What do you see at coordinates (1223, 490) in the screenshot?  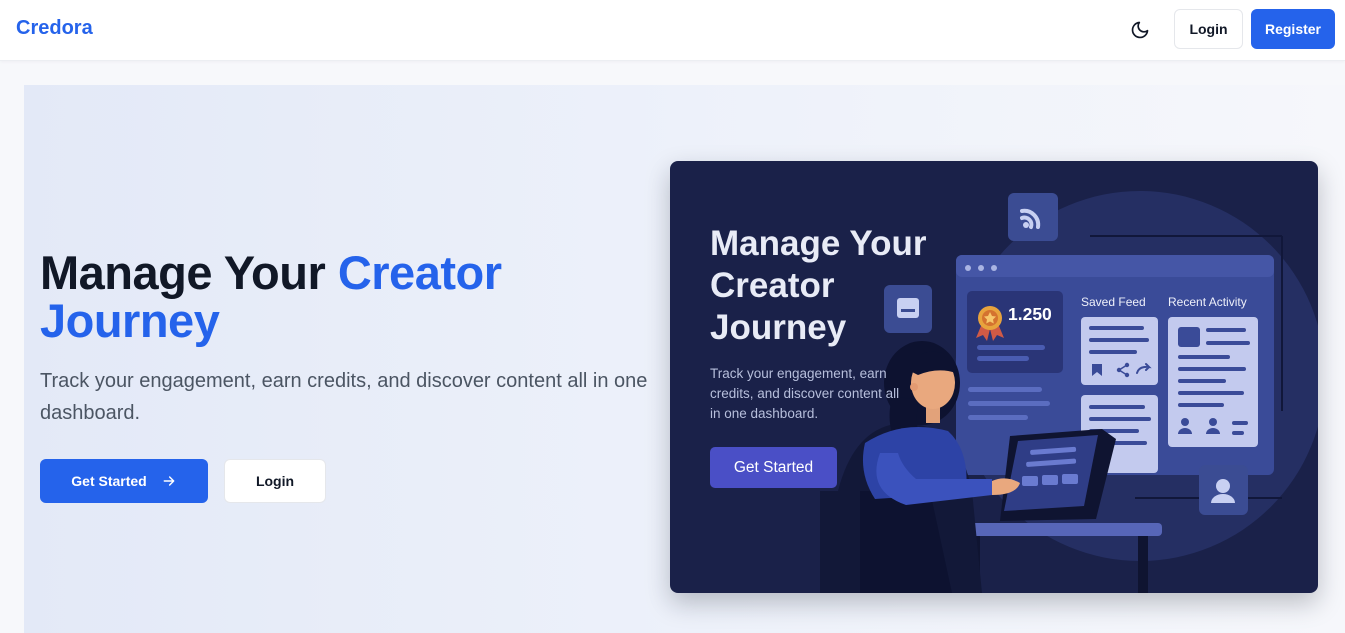 I see `user-icon` at bounding box center [1223, 490].